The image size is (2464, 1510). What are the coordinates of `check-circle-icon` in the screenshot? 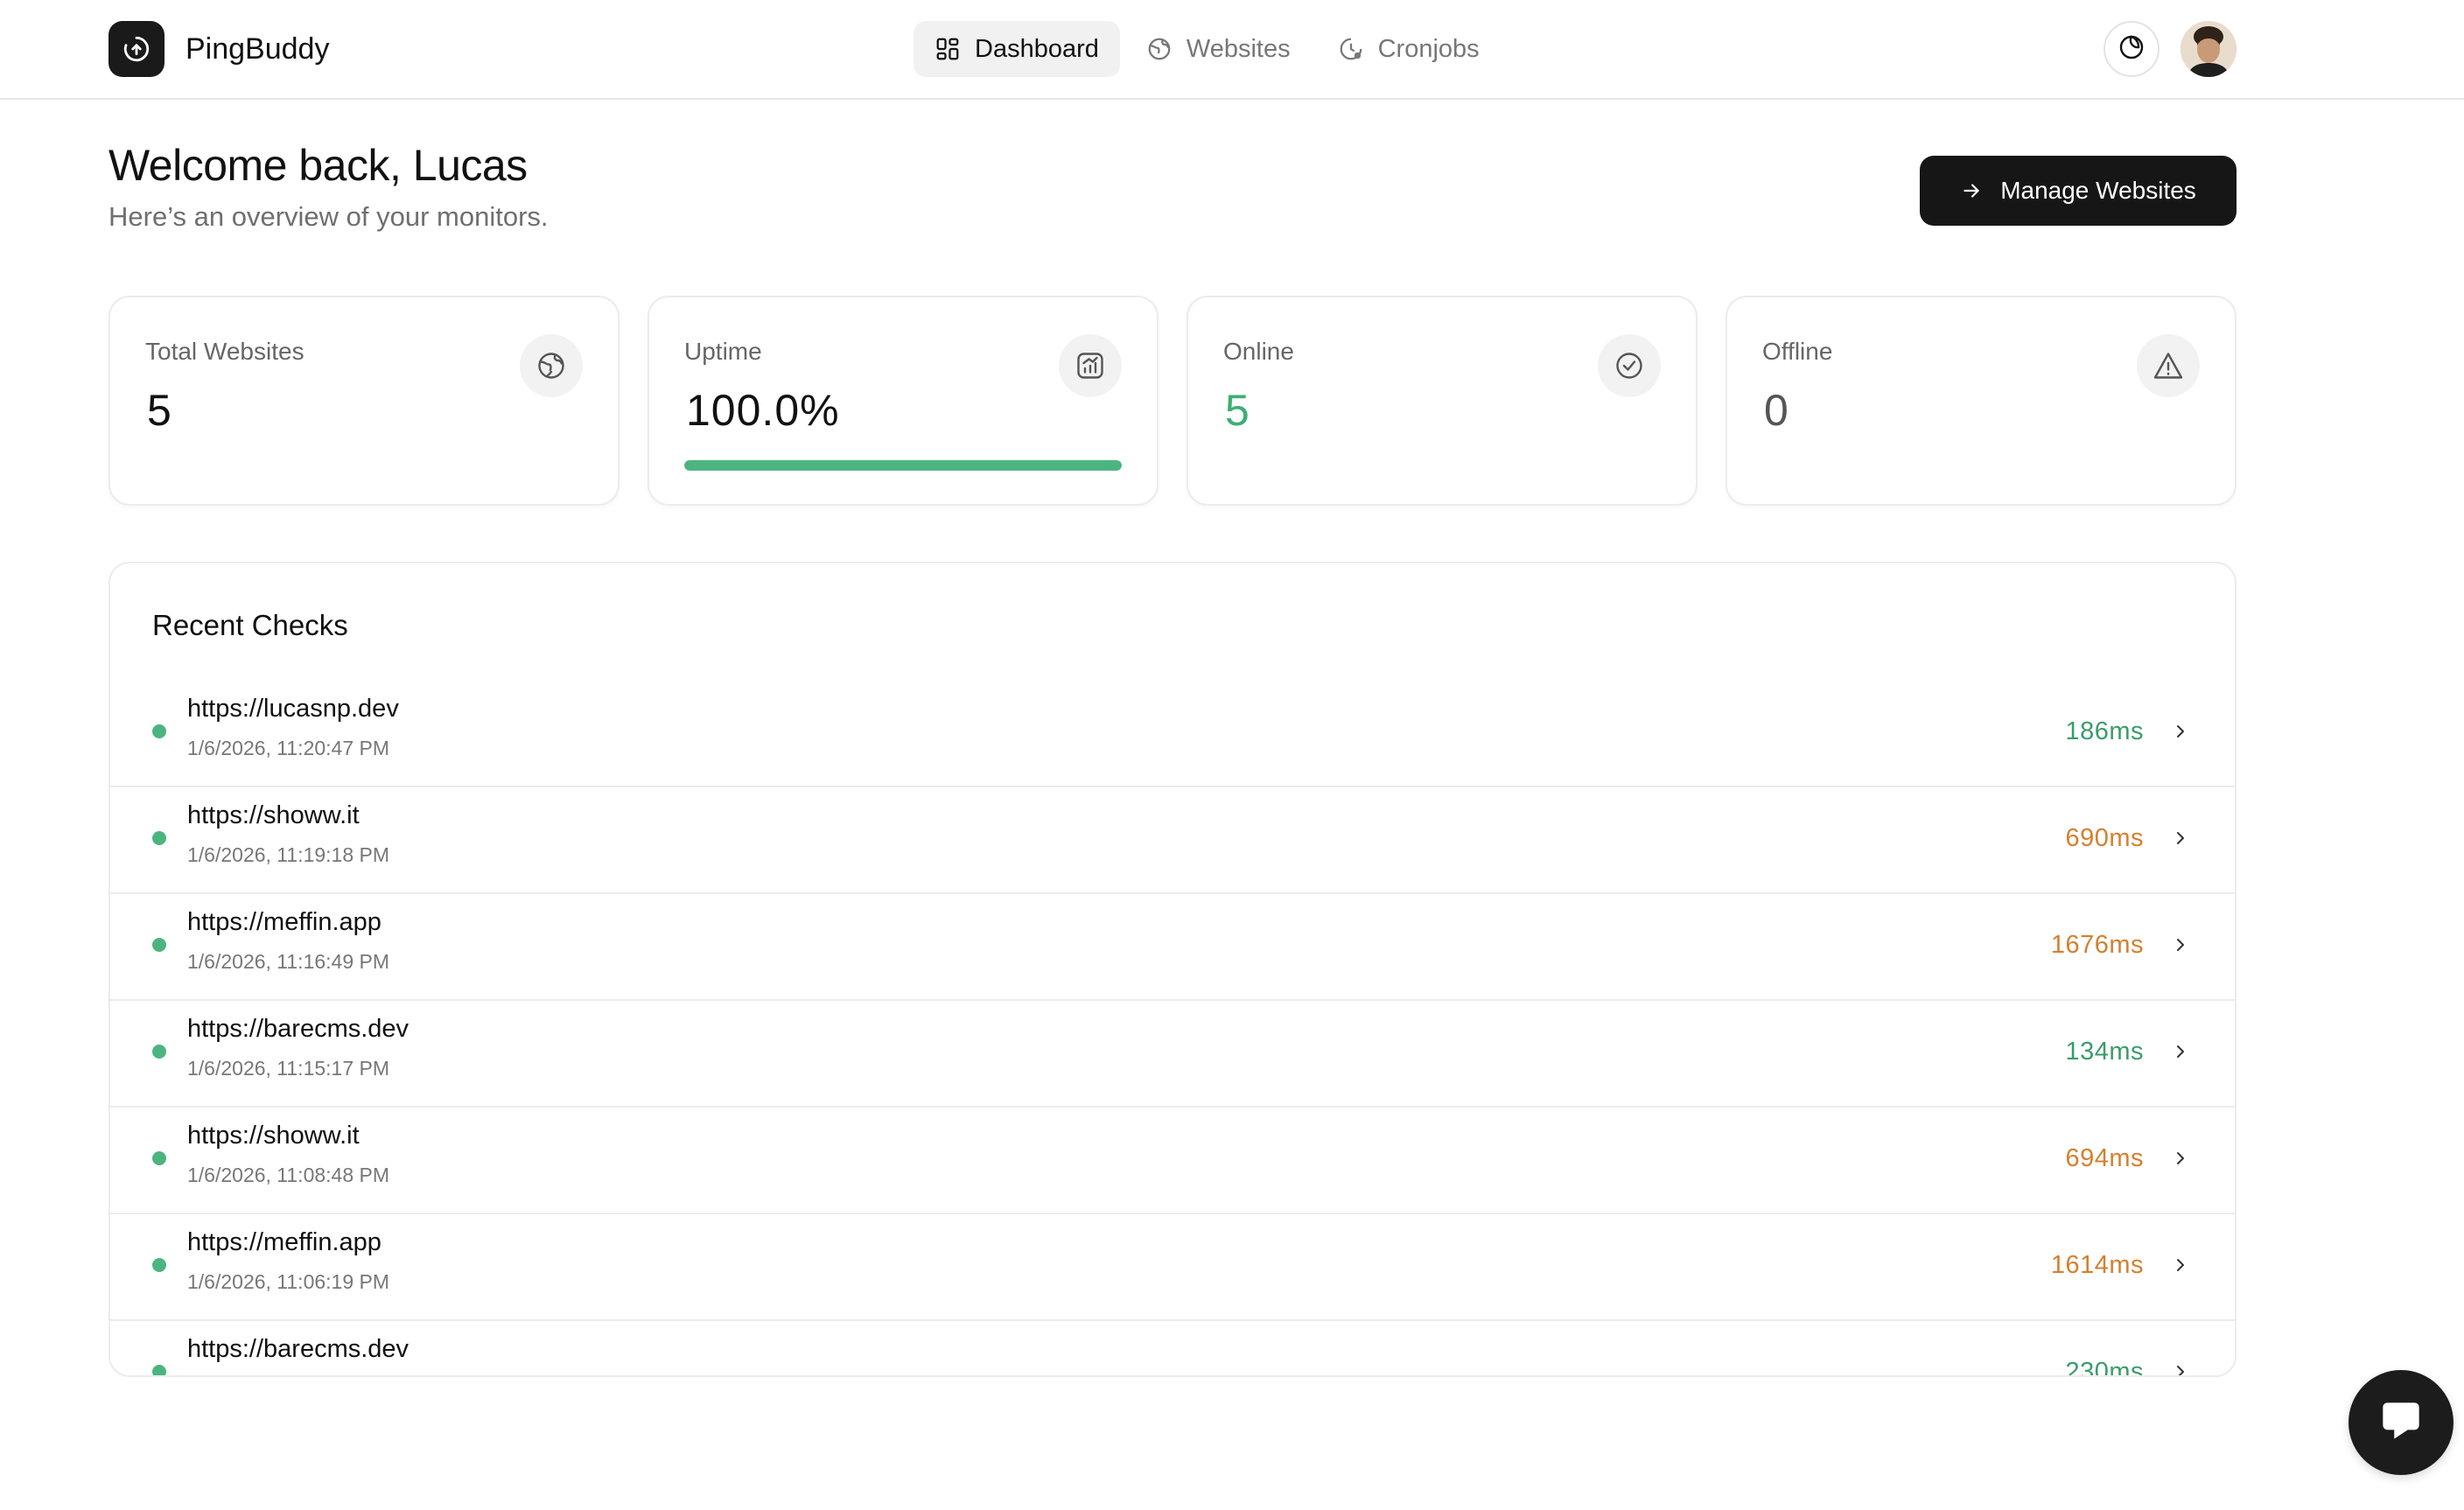 It's located at (1629, 365).